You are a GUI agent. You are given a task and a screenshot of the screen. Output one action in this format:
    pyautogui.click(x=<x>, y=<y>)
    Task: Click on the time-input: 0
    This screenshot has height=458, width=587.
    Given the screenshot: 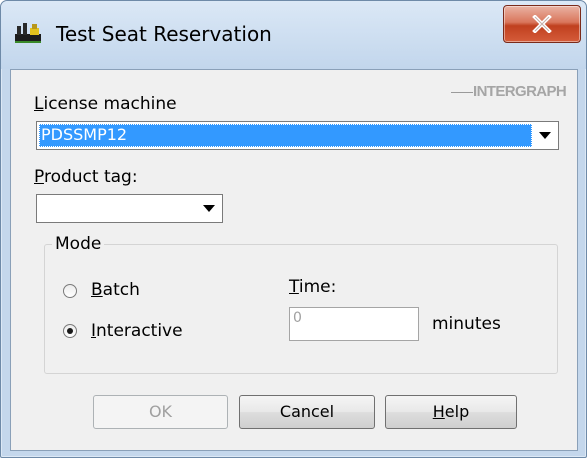 What is the action you would take?
    pyautogui.click(x=354, y=324)
    